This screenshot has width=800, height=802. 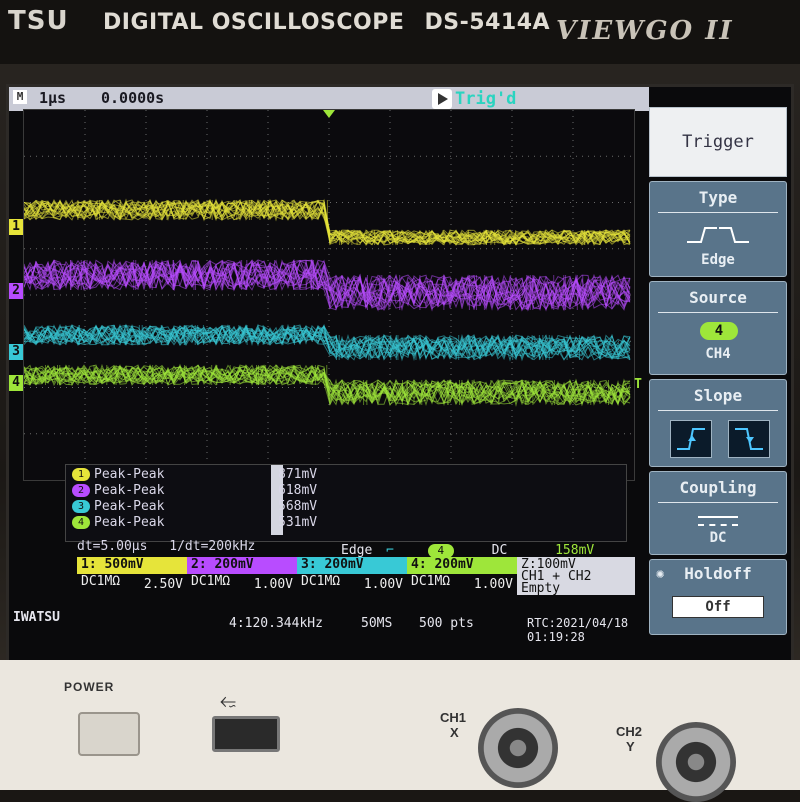 What do you see at coordinates (166, 546) in the screenshot?
I see `cursor-readout: dt=5.00μs 1/dt=200kHz` at bounding box center [166, 546].